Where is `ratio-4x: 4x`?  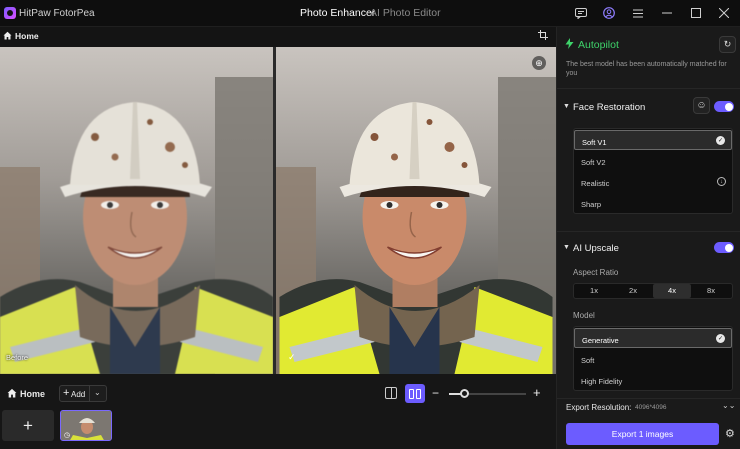
ratio-4x: 4x is located at coordinates (672, 291).